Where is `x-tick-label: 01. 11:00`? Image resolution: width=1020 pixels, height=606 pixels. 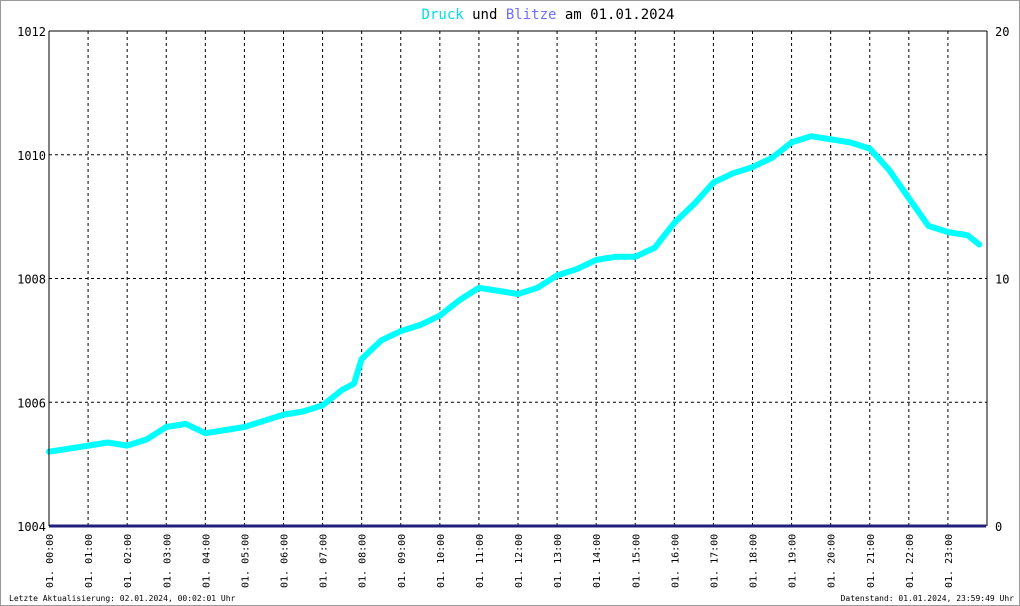 x-tick-label: 01. 11:00 is located at coordinates (480, 561).